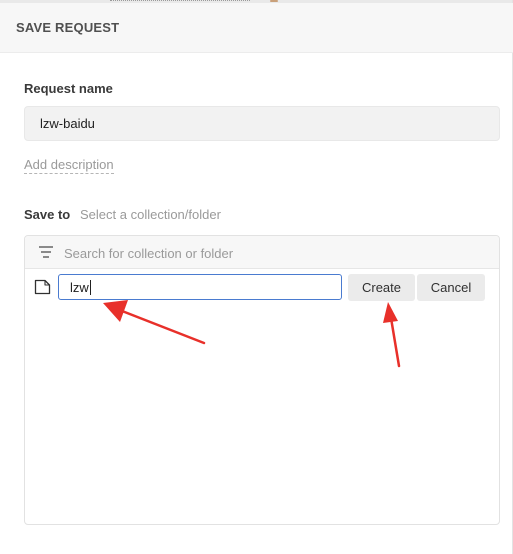 This screenshot has width=513, height=554. I want to click on dialog-title: SAVE REQUEST, so click(68, 27).